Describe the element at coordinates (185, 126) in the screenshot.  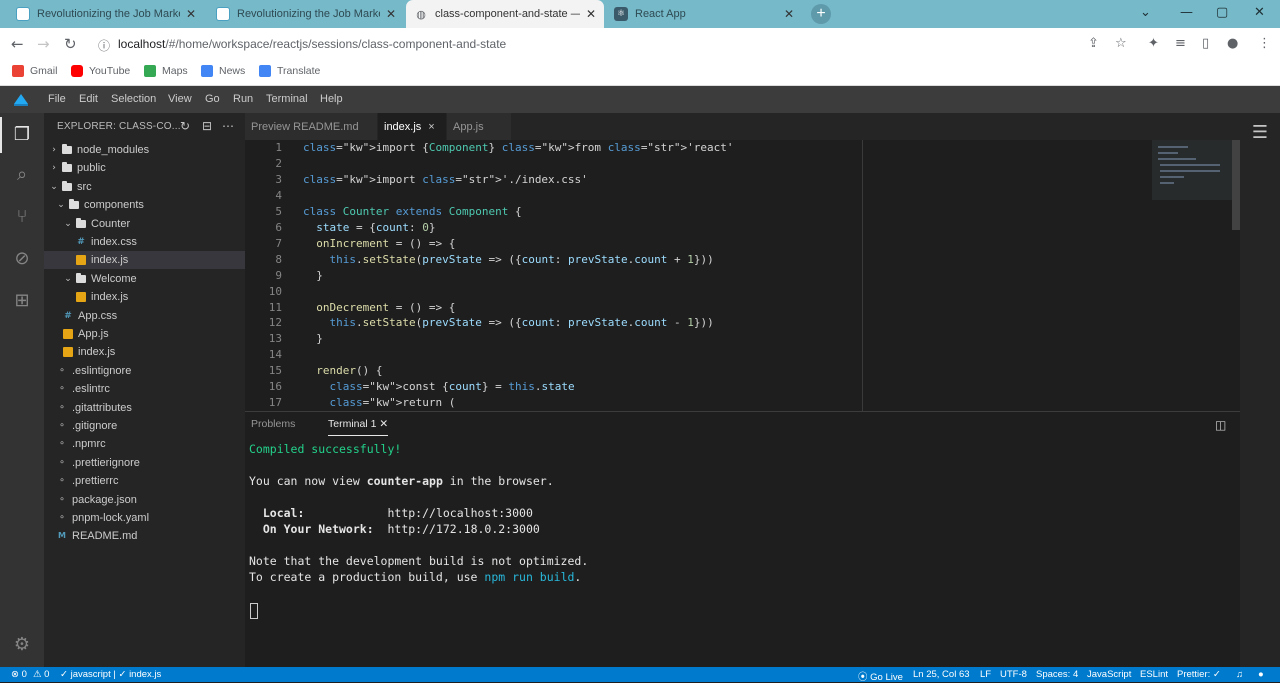
I see `refresh-icon: ↻` at that location.